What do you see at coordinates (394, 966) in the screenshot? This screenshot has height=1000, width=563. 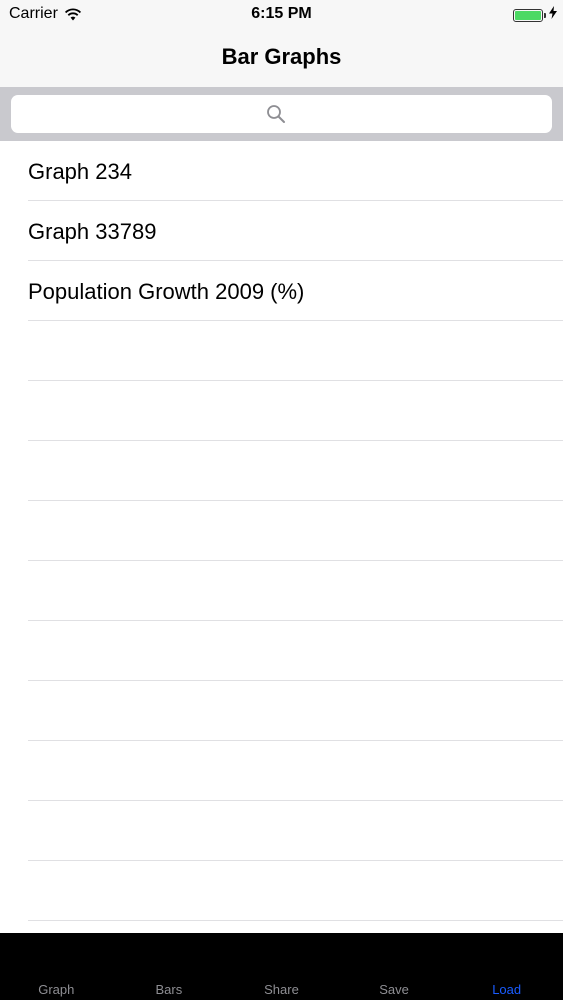 I see `tab-save: Save` at bounding box center [394, 966].